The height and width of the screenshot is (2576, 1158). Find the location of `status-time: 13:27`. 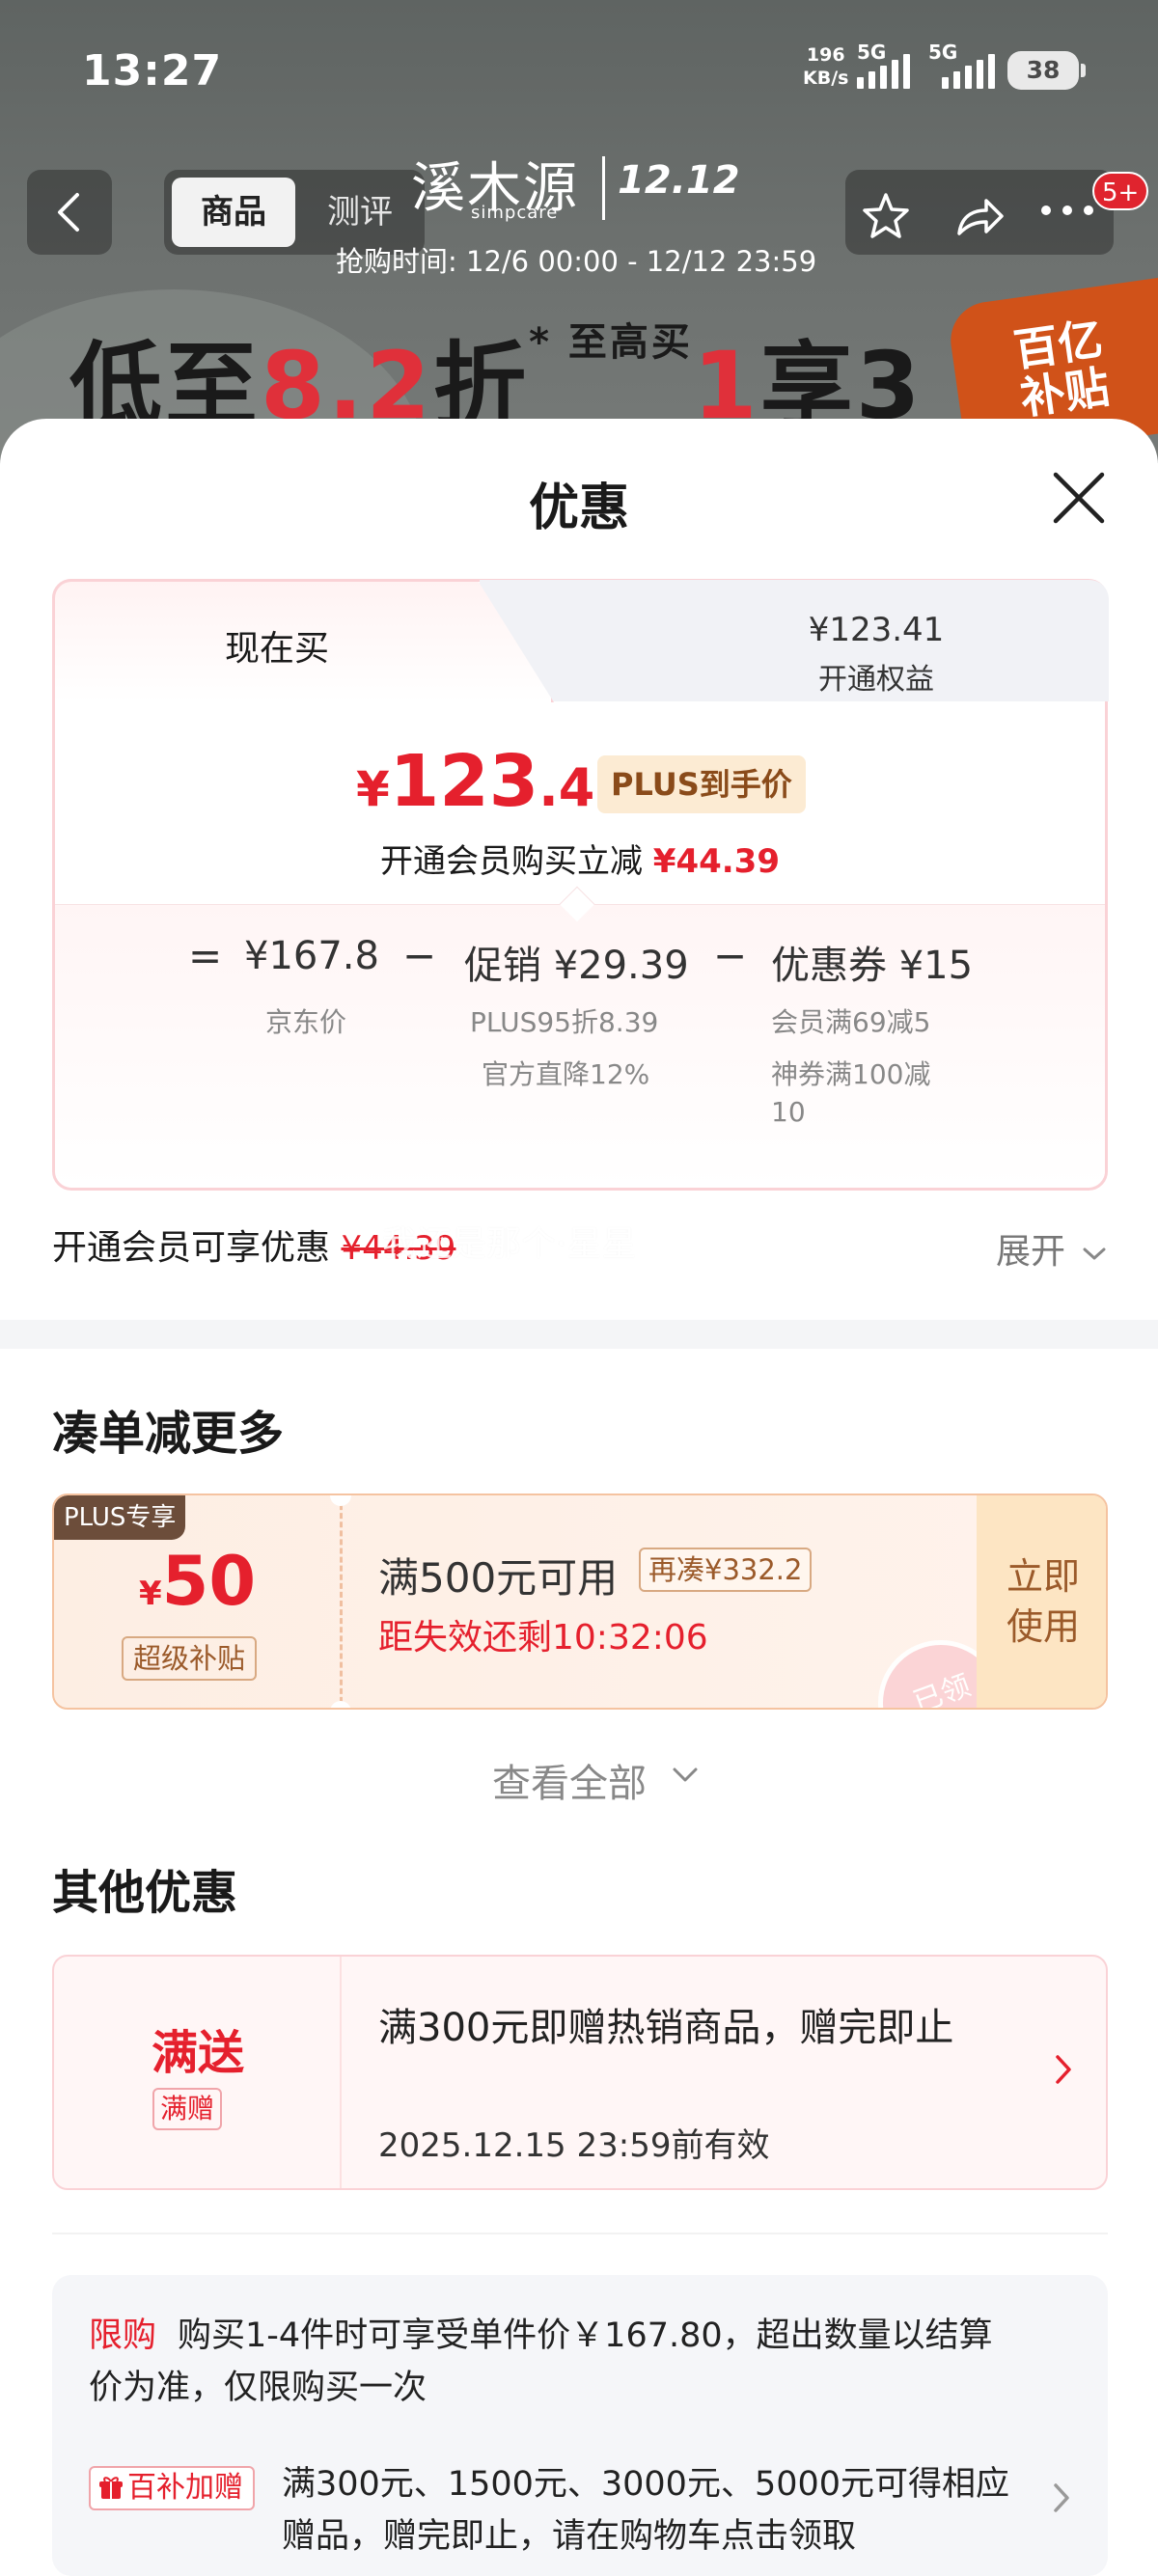

status-time: 13:27 is located at coordinates (152, 71).